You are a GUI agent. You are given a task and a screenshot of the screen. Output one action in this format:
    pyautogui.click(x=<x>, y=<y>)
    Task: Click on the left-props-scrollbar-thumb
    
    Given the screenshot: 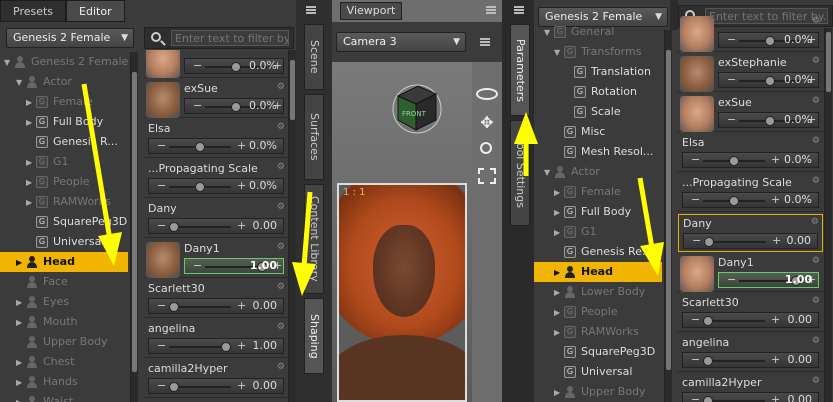 What is the action you would take?
    pyautogui.click(x=292, y=90)
    